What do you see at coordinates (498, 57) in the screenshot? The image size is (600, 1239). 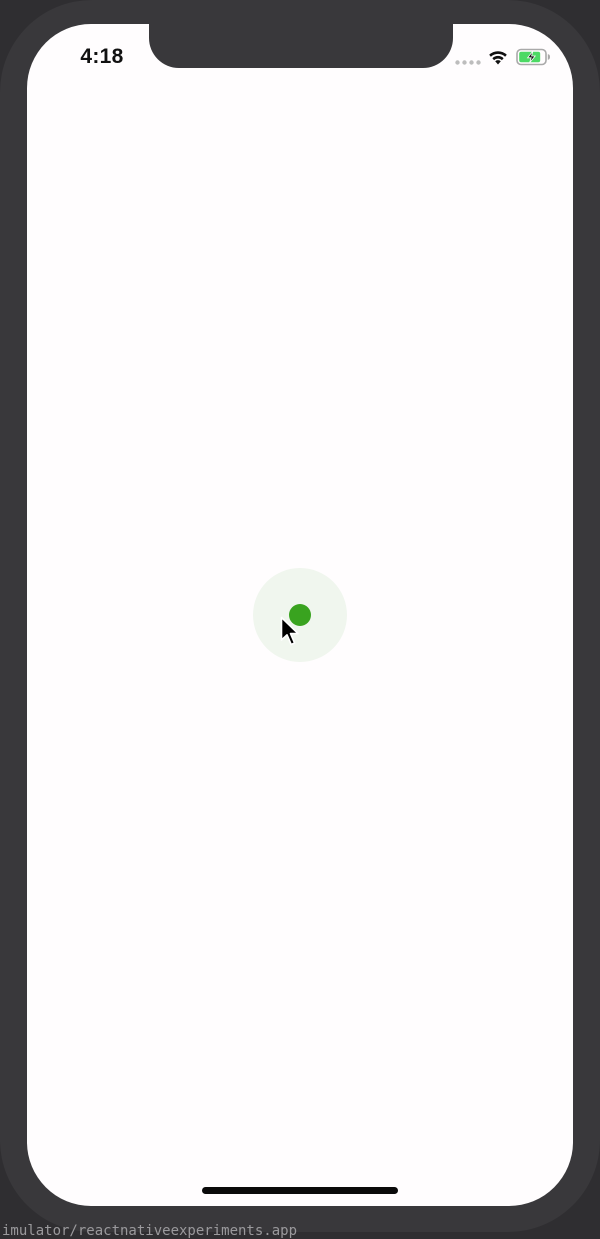 I see `wifi-icon` at bounding box center [498, 57].